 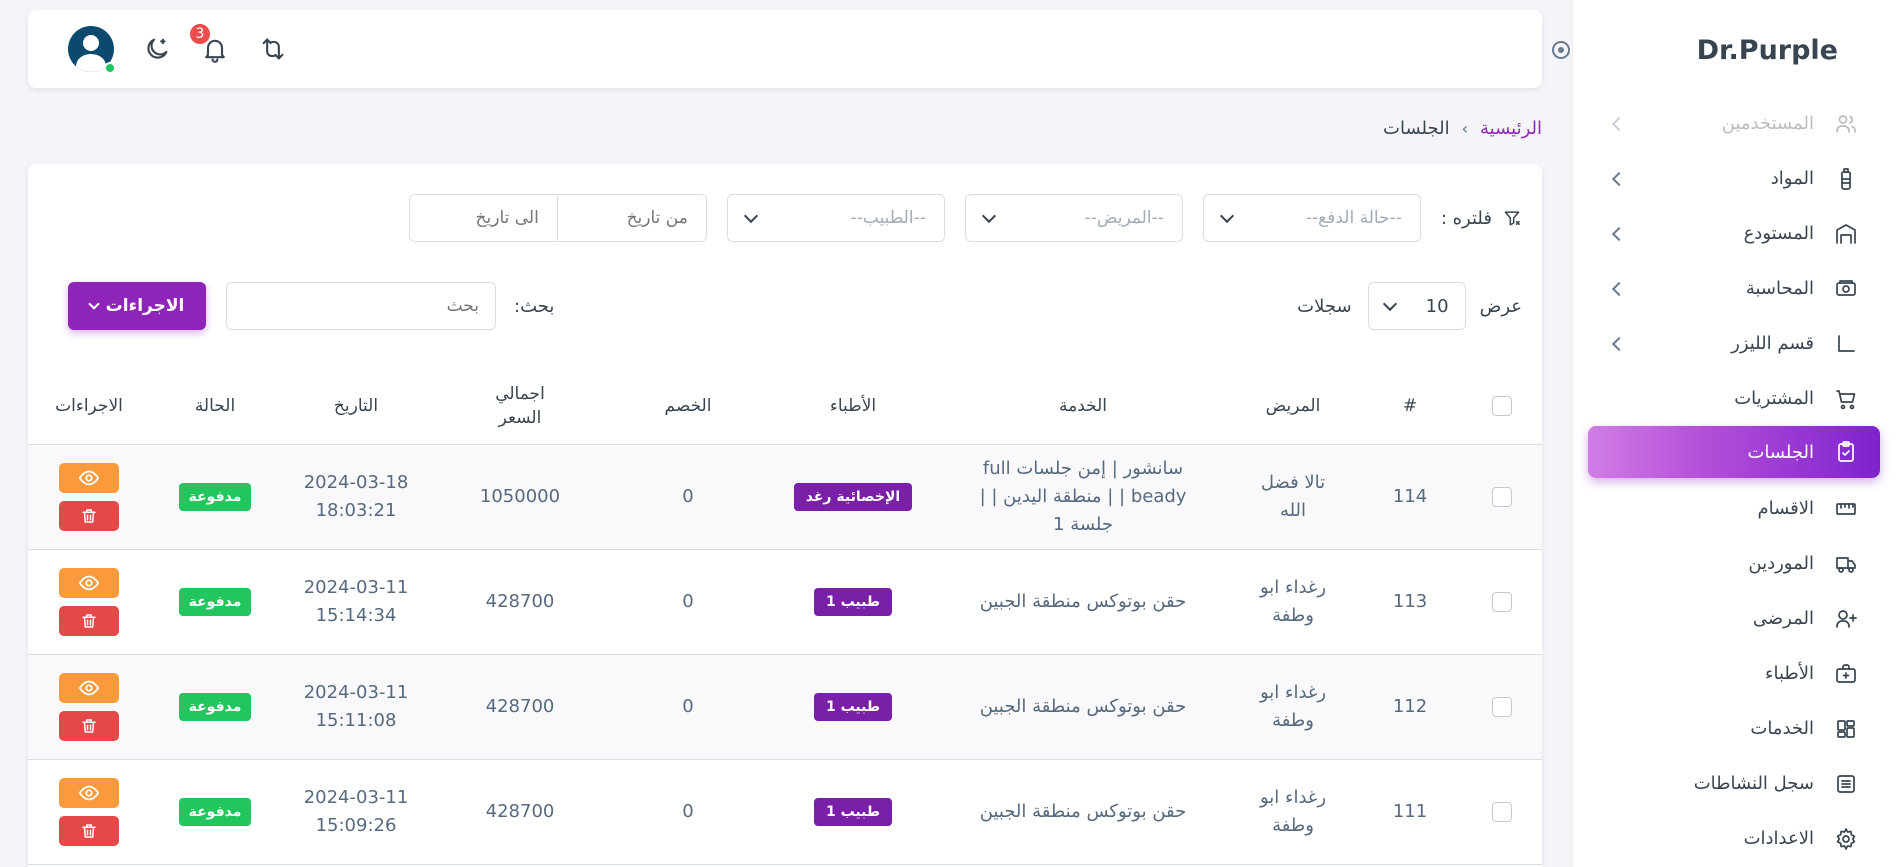 I want to click on select-all-checkbox, so click(x=1502, y=405).